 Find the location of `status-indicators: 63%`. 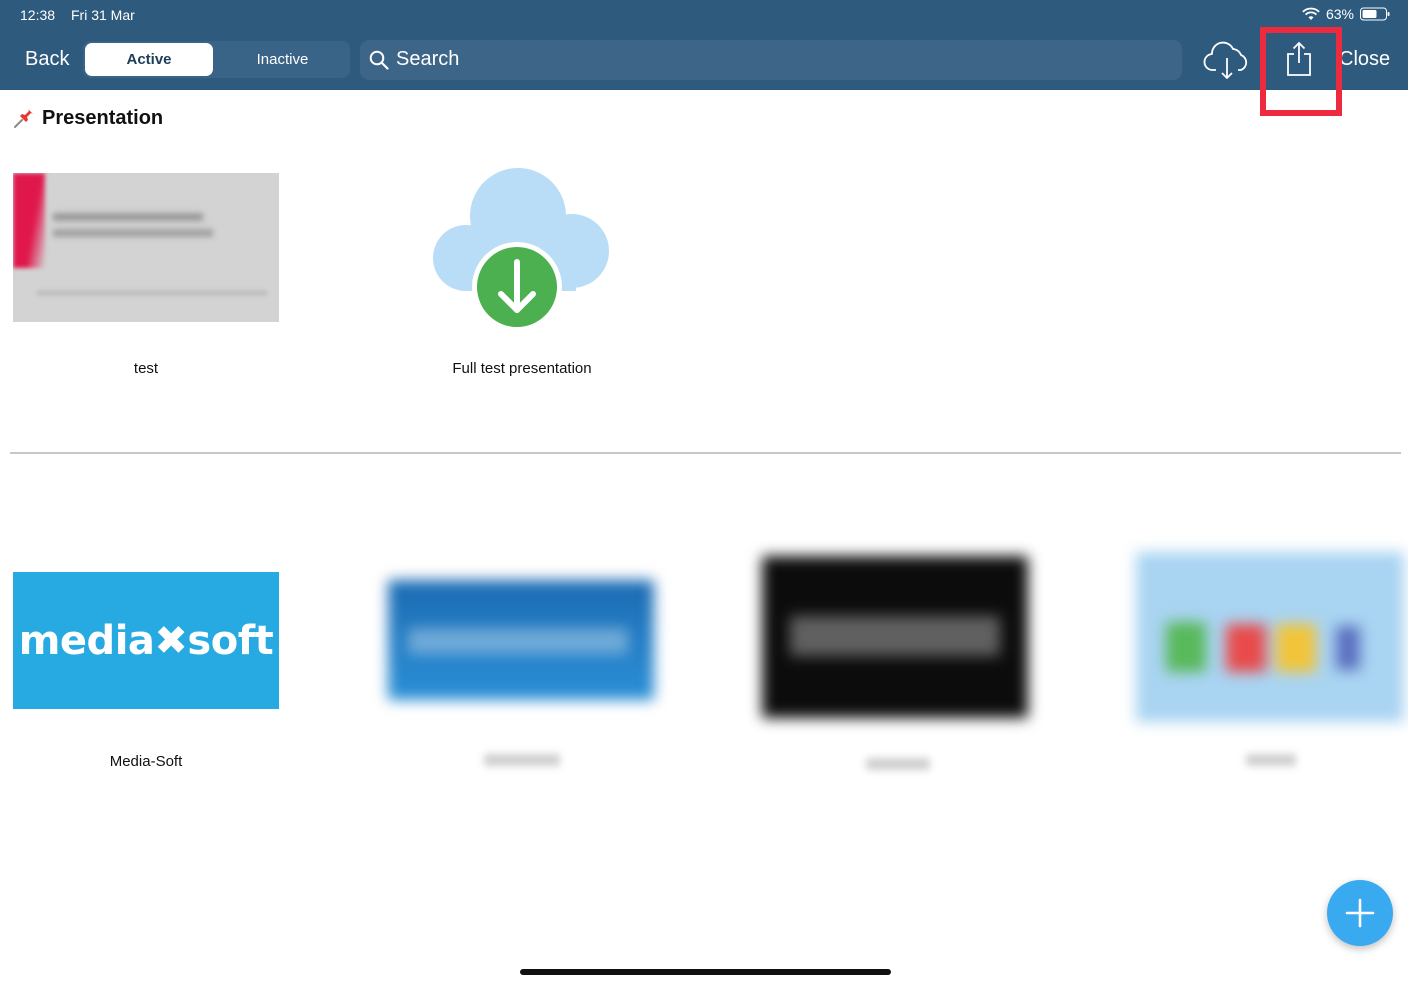

status-indicators: 63% is located at coordinates (1346, 14).